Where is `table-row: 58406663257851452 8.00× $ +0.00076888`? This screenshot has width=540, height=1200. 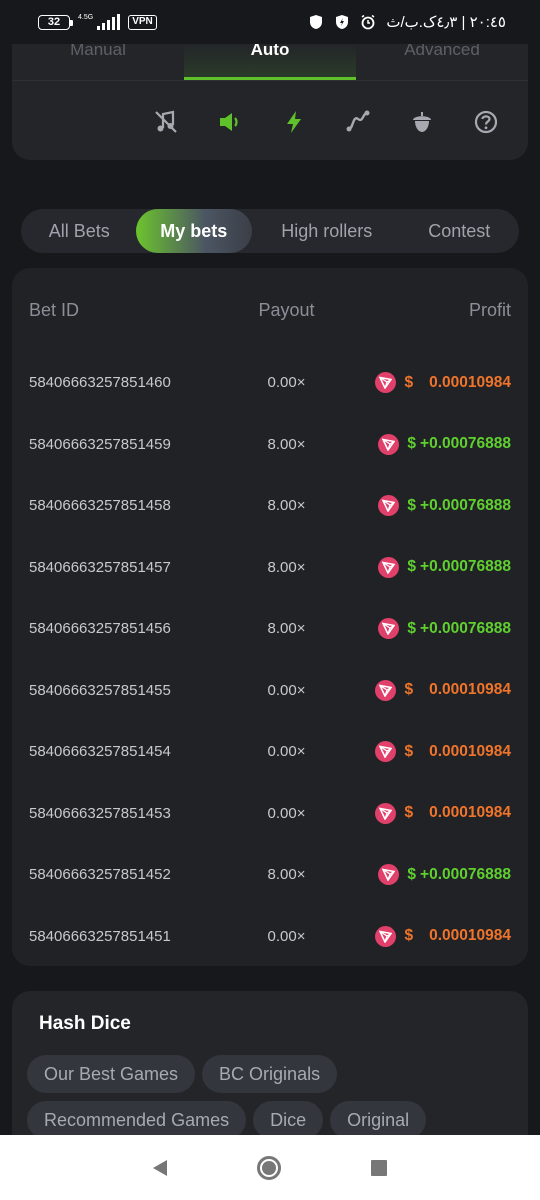
table-row: 58406663257851452 8.00× $ +0.00076888 is located at coordinates (270, 875).